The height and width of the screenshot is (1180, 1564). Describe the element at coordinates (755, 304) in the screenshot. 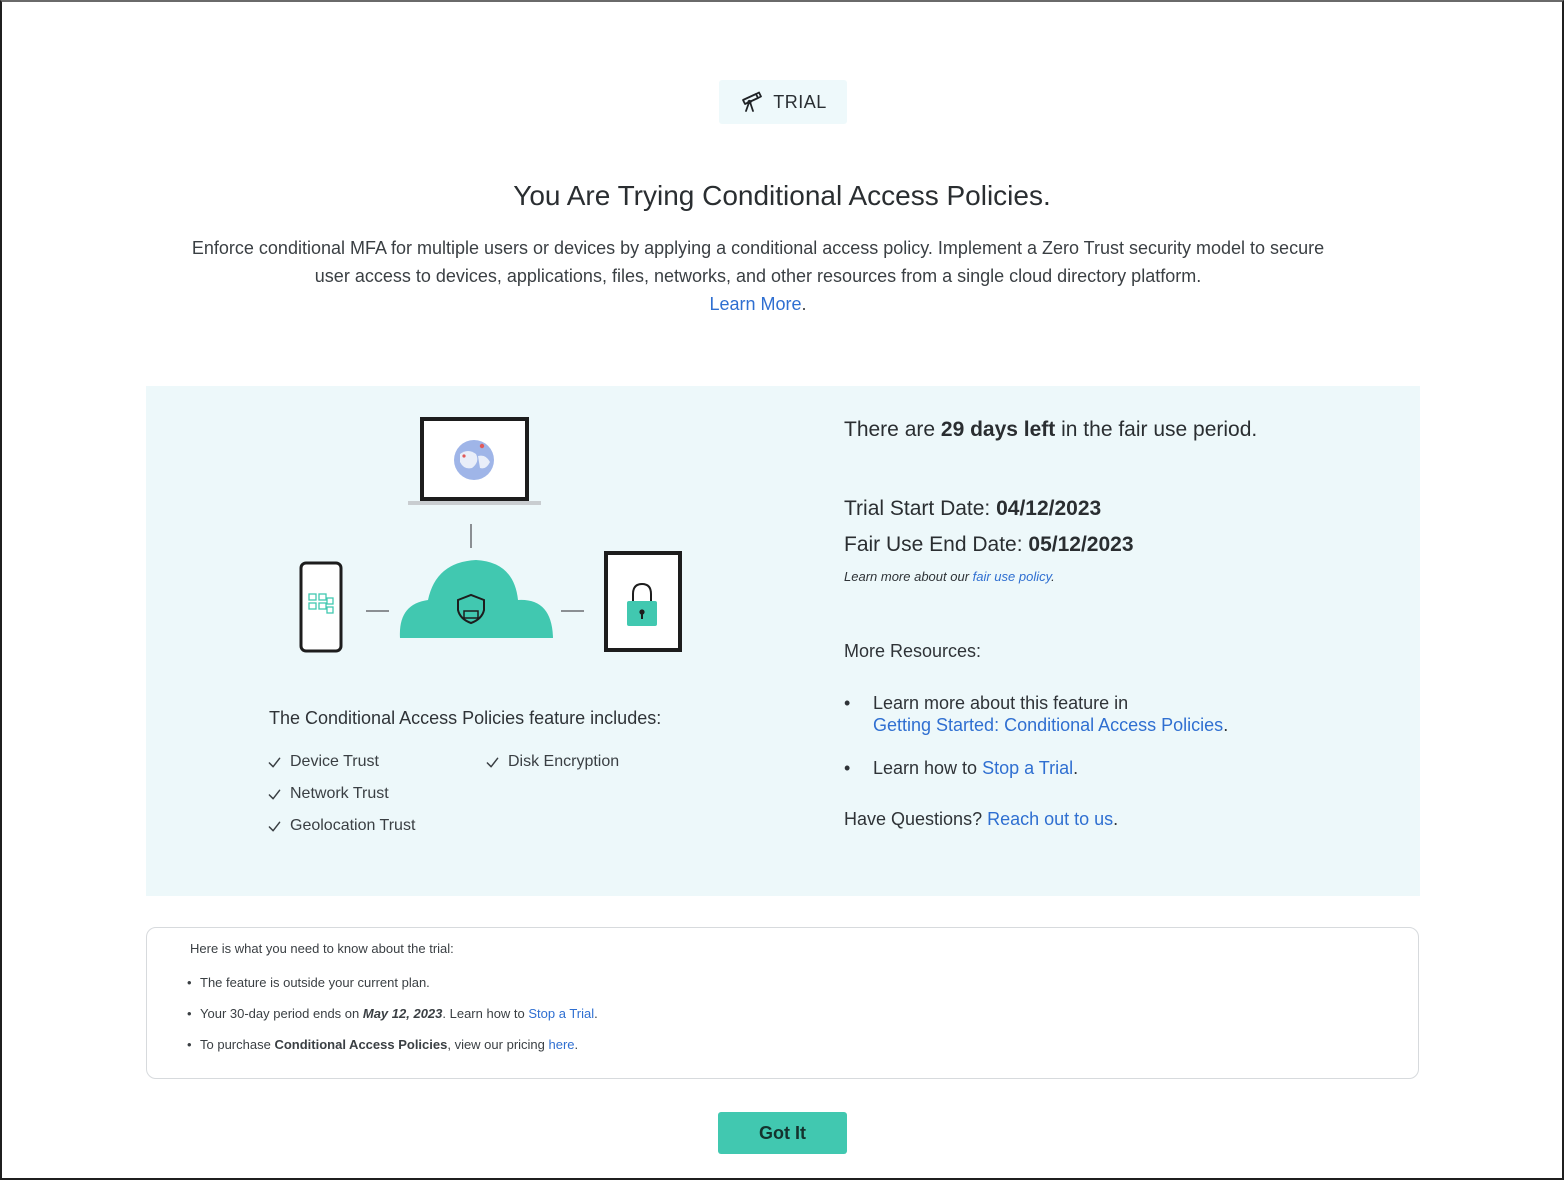

I see `learn-more-link: Learn More` at that location.